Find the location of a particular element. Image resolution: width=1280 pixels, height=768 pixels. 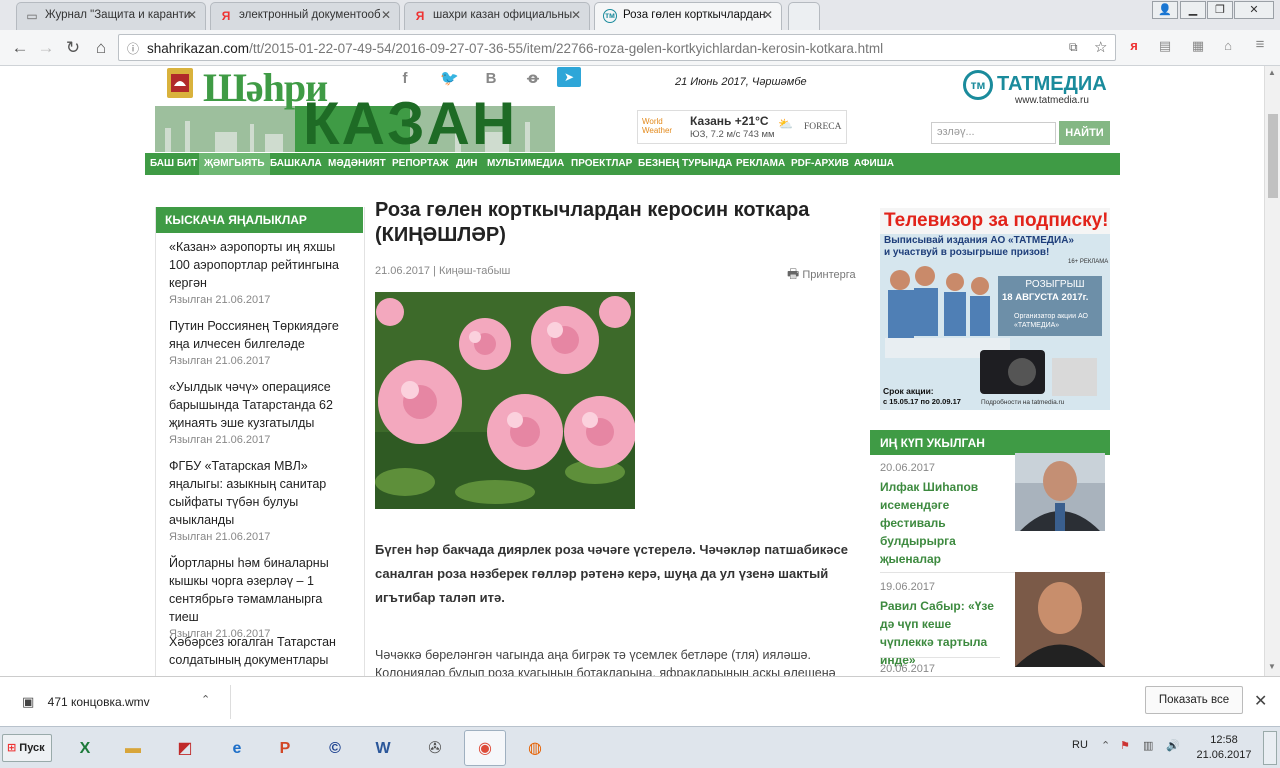

menu-item-home: БАШ БИТ is located at coordinates (173, 164).